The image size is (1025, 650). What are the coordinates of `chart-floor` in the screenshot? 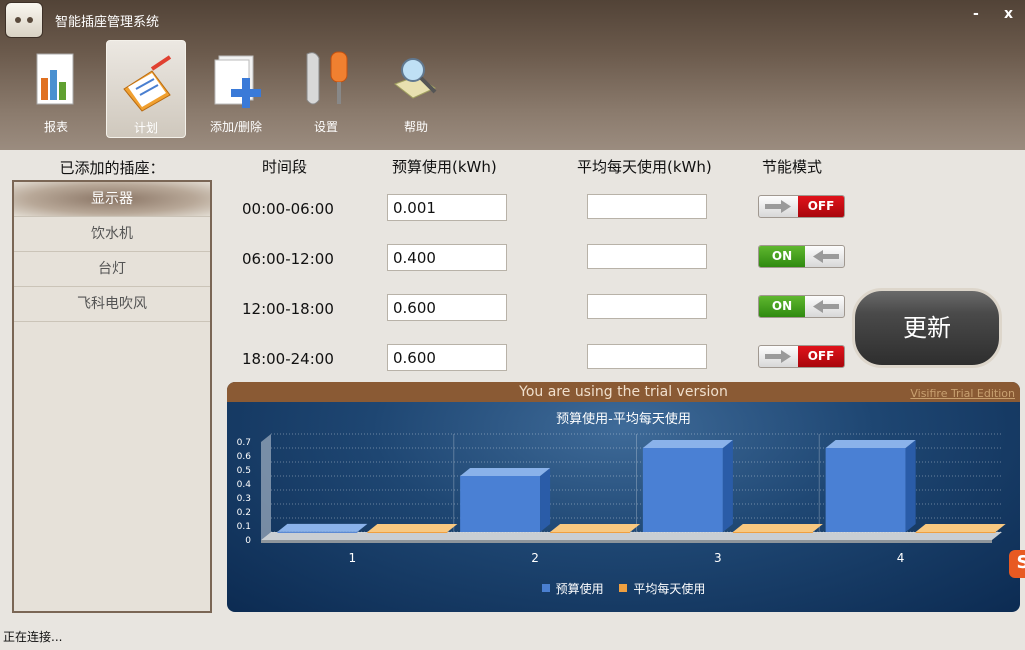 It's located at (631, 536).